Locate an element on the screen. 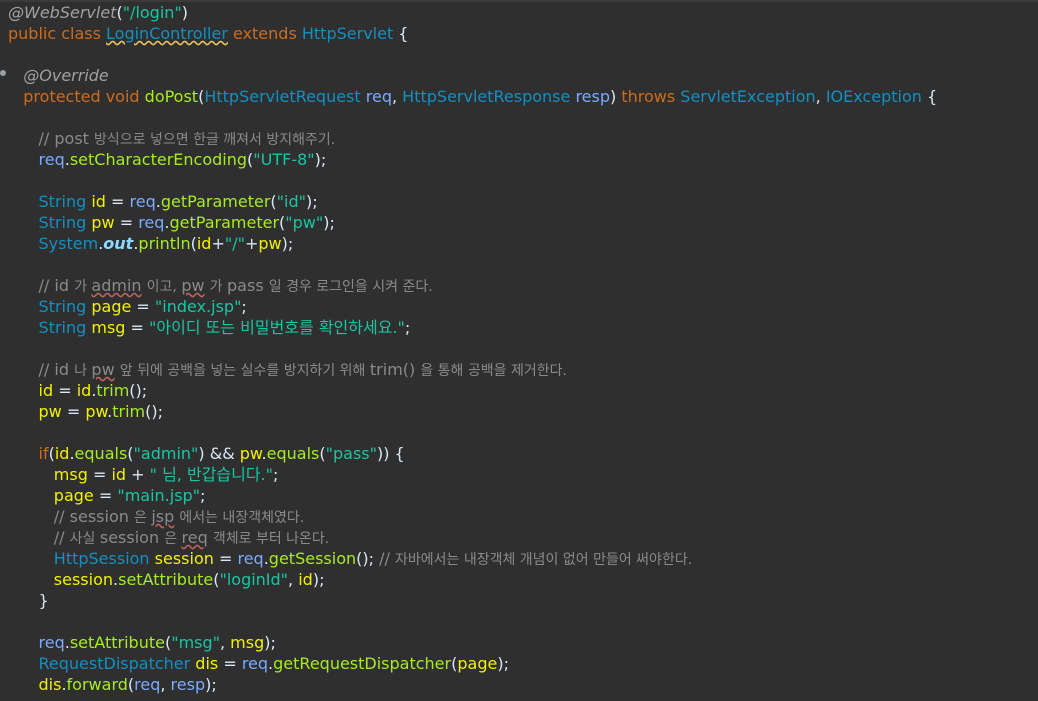 Image resolution: width=1038 pixels, height=701 pixels. code-token: "pass" is located at coordinates (351, 453).